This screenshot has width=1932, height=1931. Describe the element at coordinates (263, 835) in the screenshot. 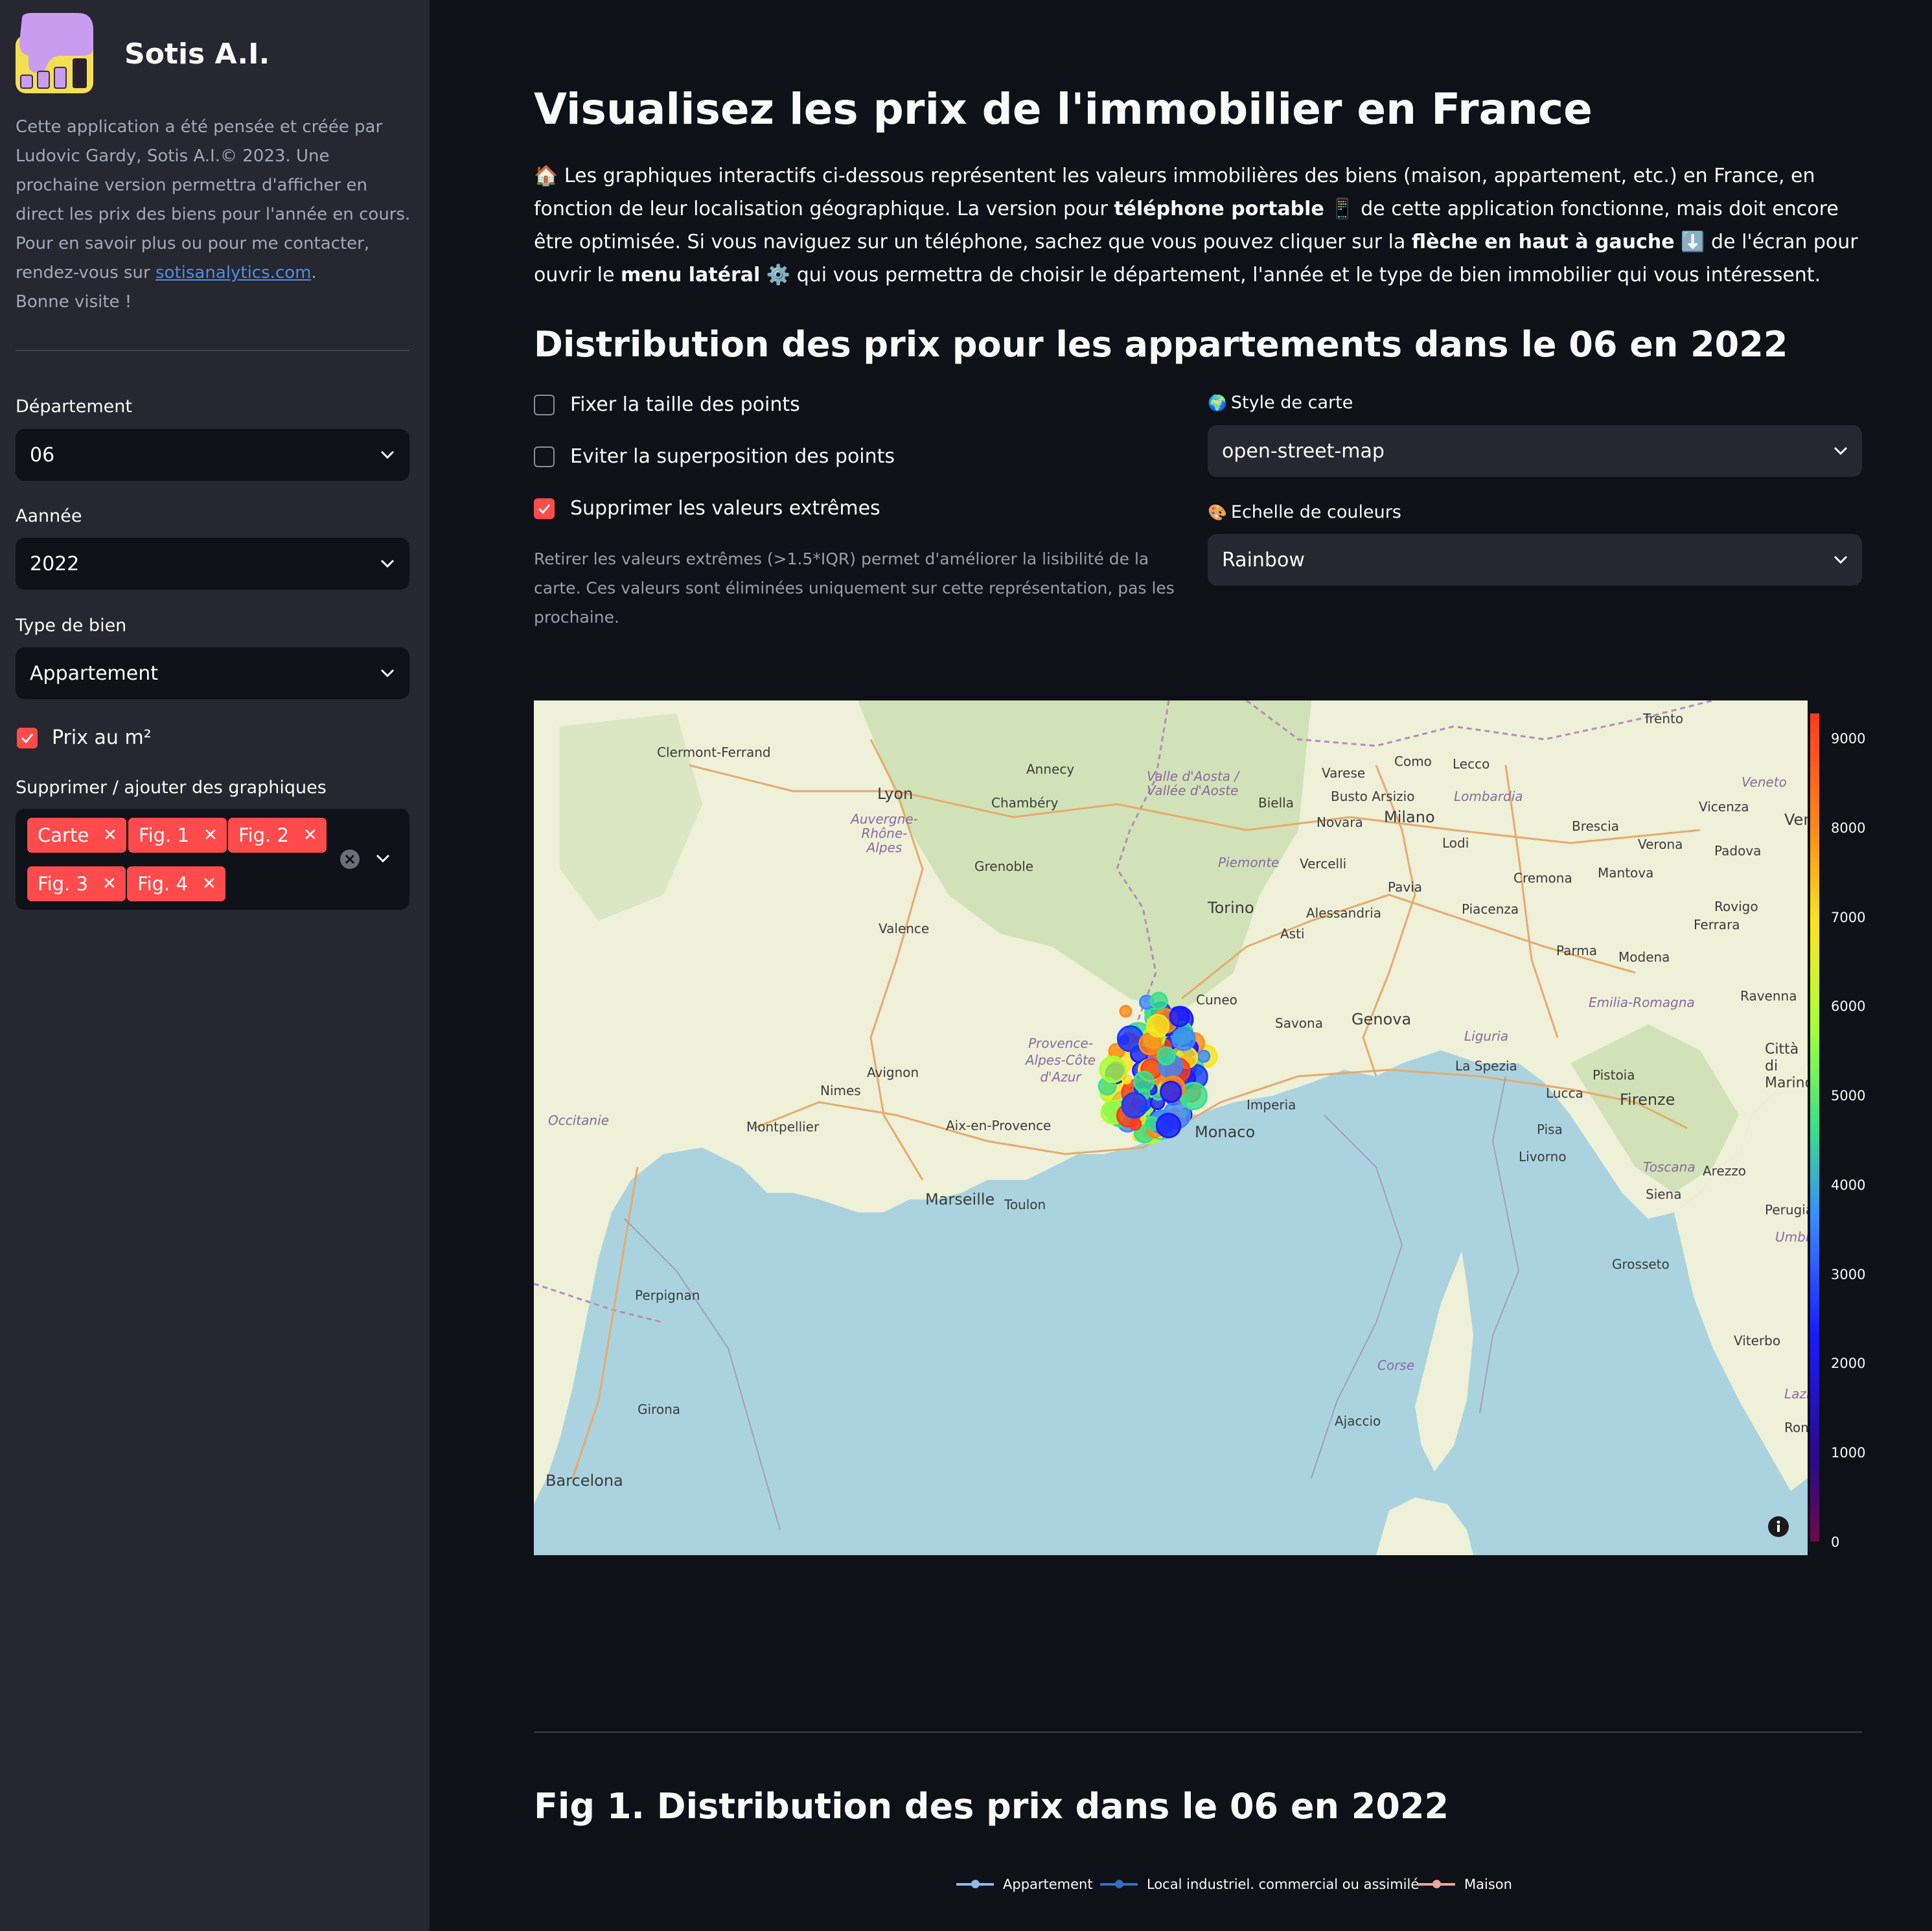

I see `tag-label: Fig. 2` at that location.